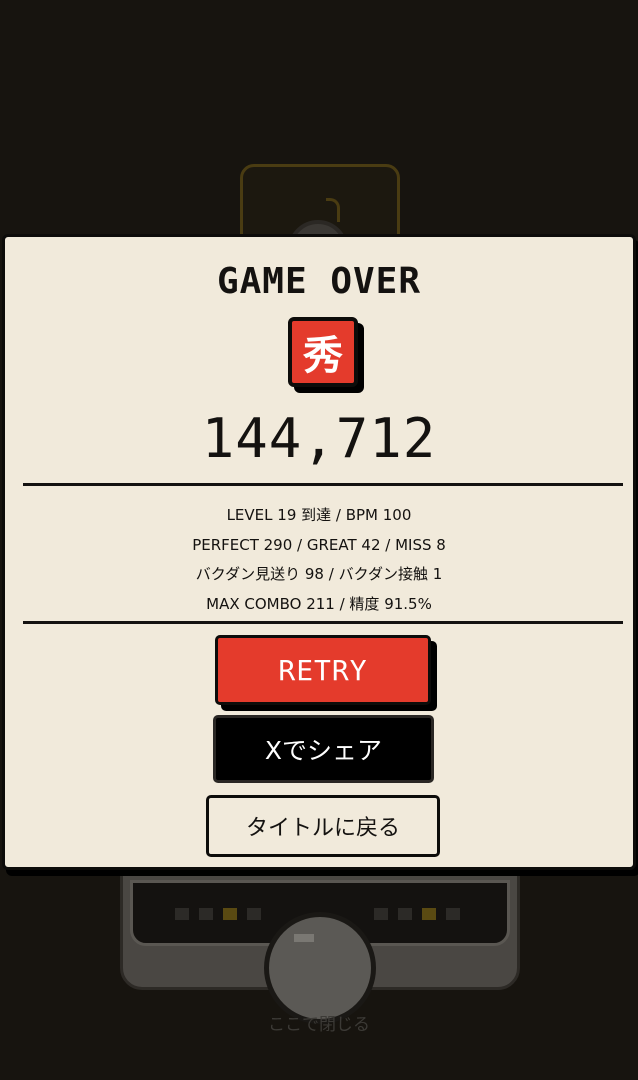  Describe the element at coordinates (319, 515) in the screenshot. I see `stat-level-bpm: LEVEL 19 到達 / BPM 100` at that location.